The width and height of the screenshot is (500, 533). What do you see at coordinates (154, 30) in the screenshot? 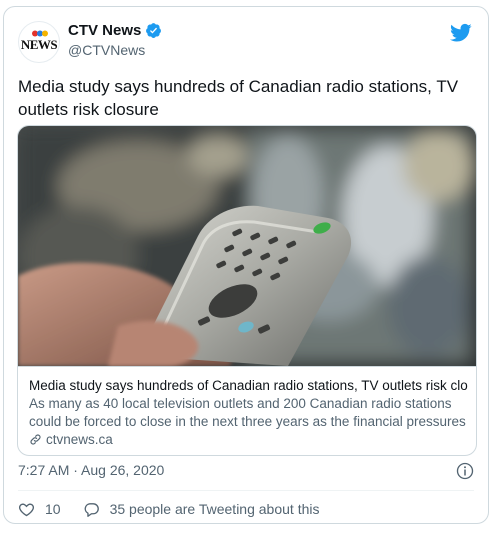
I see `verified-badge-icon` at bounding box center [154, 30].